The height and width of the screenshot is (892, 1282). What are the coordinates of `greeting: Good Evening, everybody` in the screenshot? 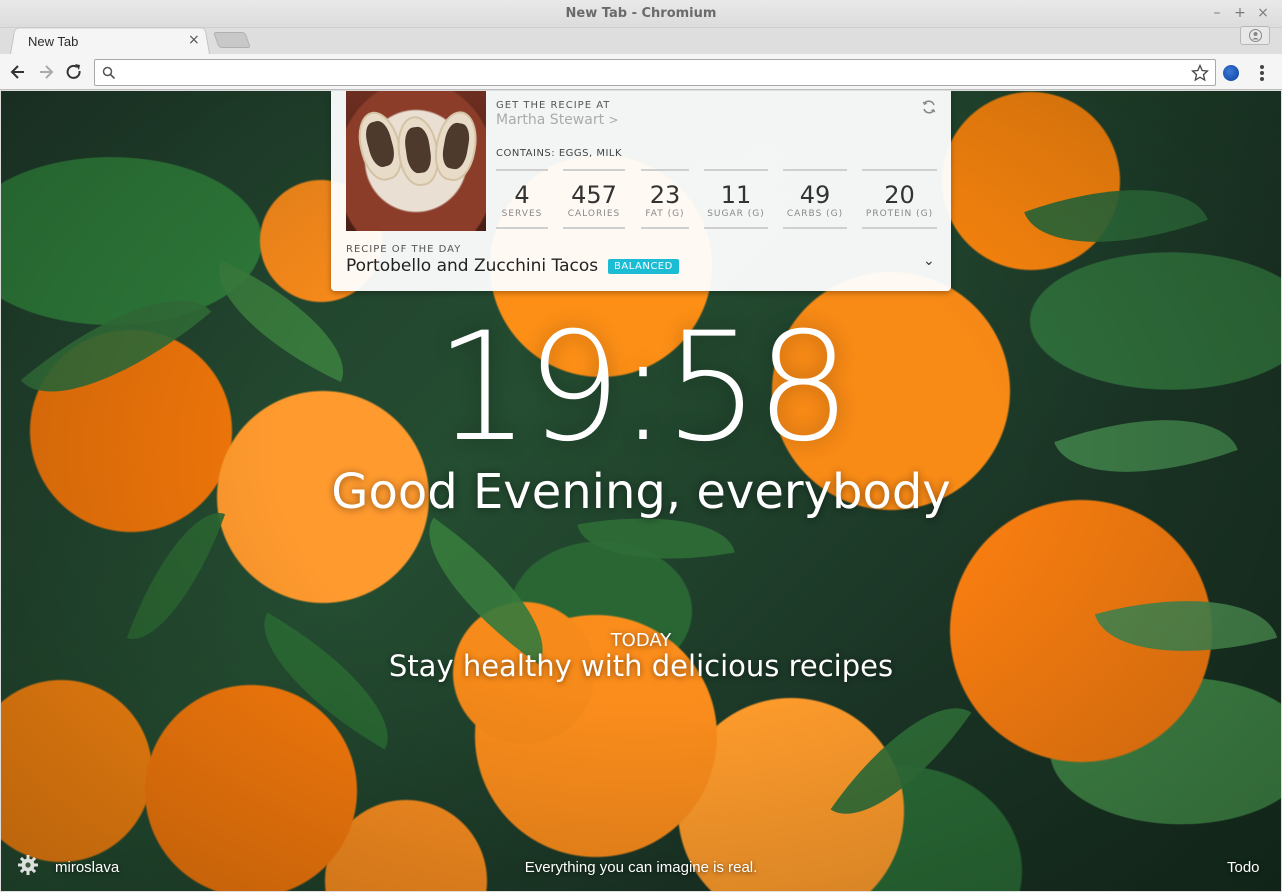 It's located at (641, 492).